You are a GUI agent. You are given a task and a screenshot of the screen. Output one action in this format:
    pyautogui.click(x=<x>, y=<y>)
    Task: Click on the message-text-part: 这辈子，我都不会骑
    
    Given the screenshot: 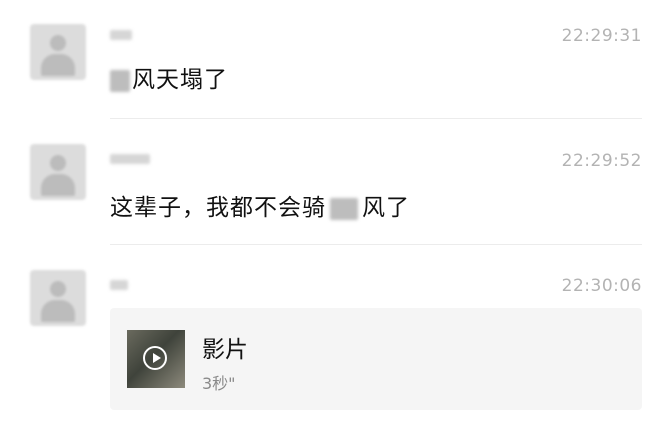 What is the action you would take?
    pyautogui.click(x=218, y=208)
    